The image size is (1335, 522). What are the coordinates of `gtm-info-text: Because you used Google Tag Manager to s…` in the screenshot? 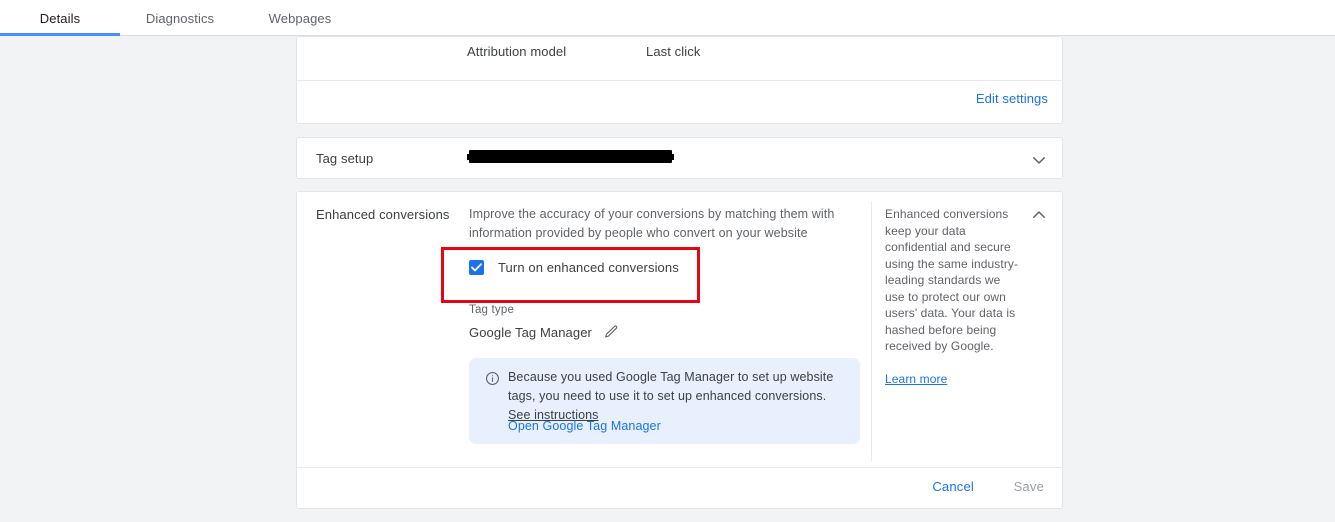 It's located at (678, 396).